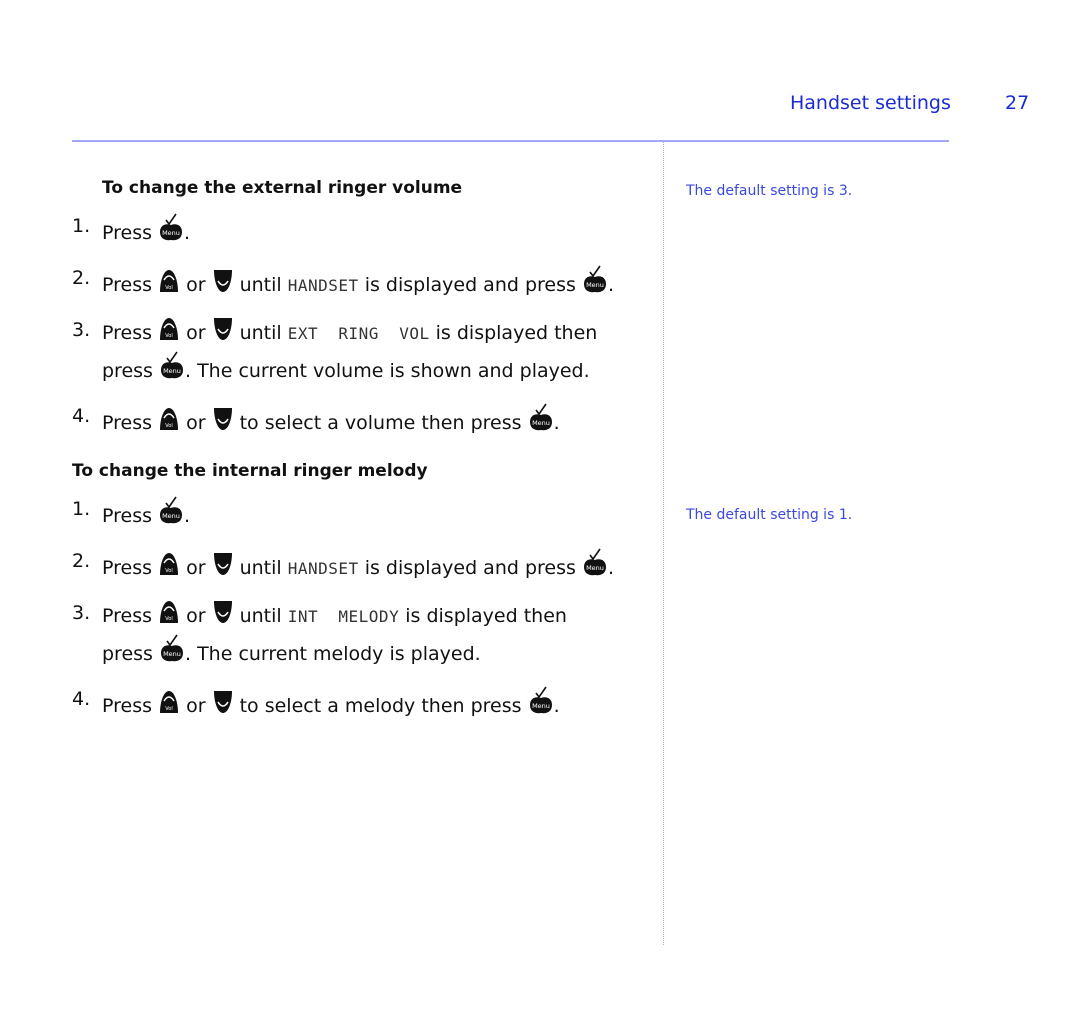  I want to click on side-note: The default setting is 1., so click(769, 515).